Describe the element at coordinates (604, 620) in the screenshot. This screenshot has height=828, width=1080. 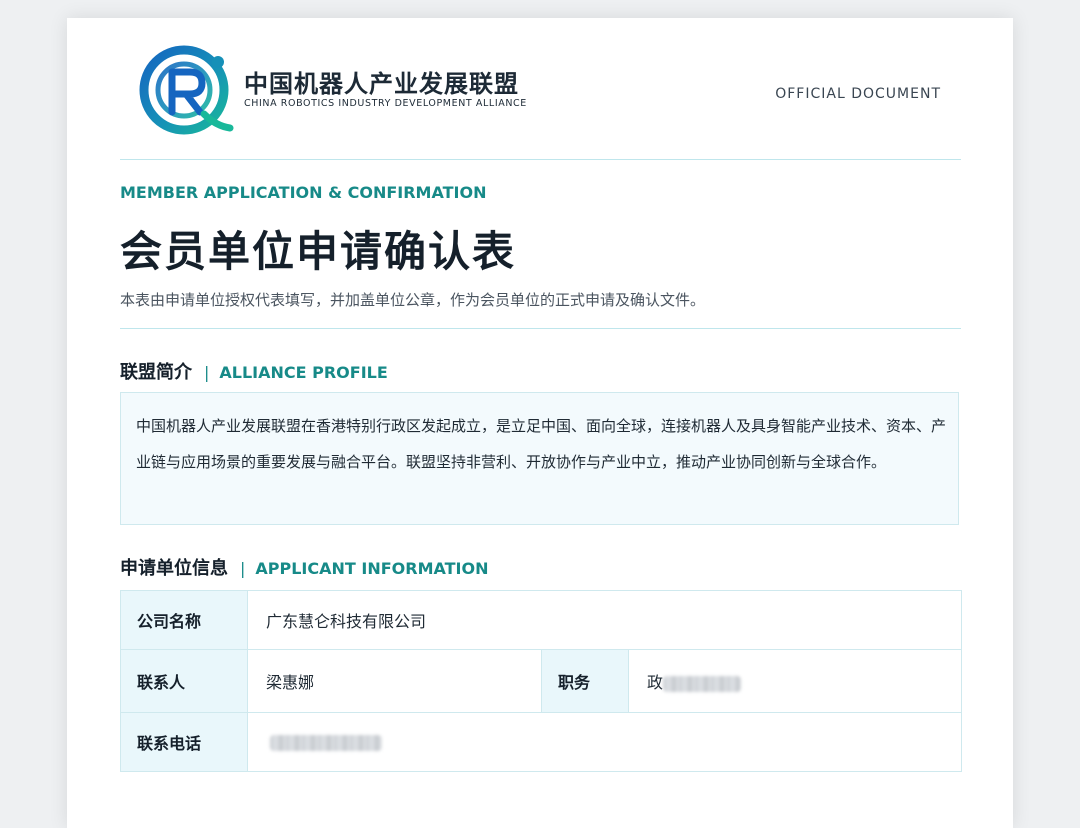
I see `company-name-value: 广东慧仑科技有限公司` at that location.